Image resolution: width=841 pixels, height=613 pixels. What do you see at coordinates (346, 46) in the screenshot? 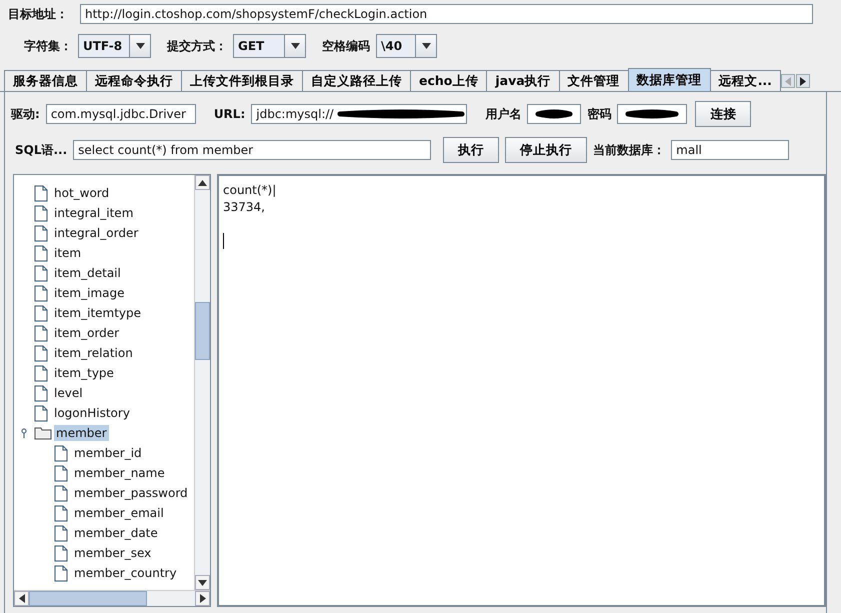
I see `option-label: 空格编码` at bounding box center [346, 46].